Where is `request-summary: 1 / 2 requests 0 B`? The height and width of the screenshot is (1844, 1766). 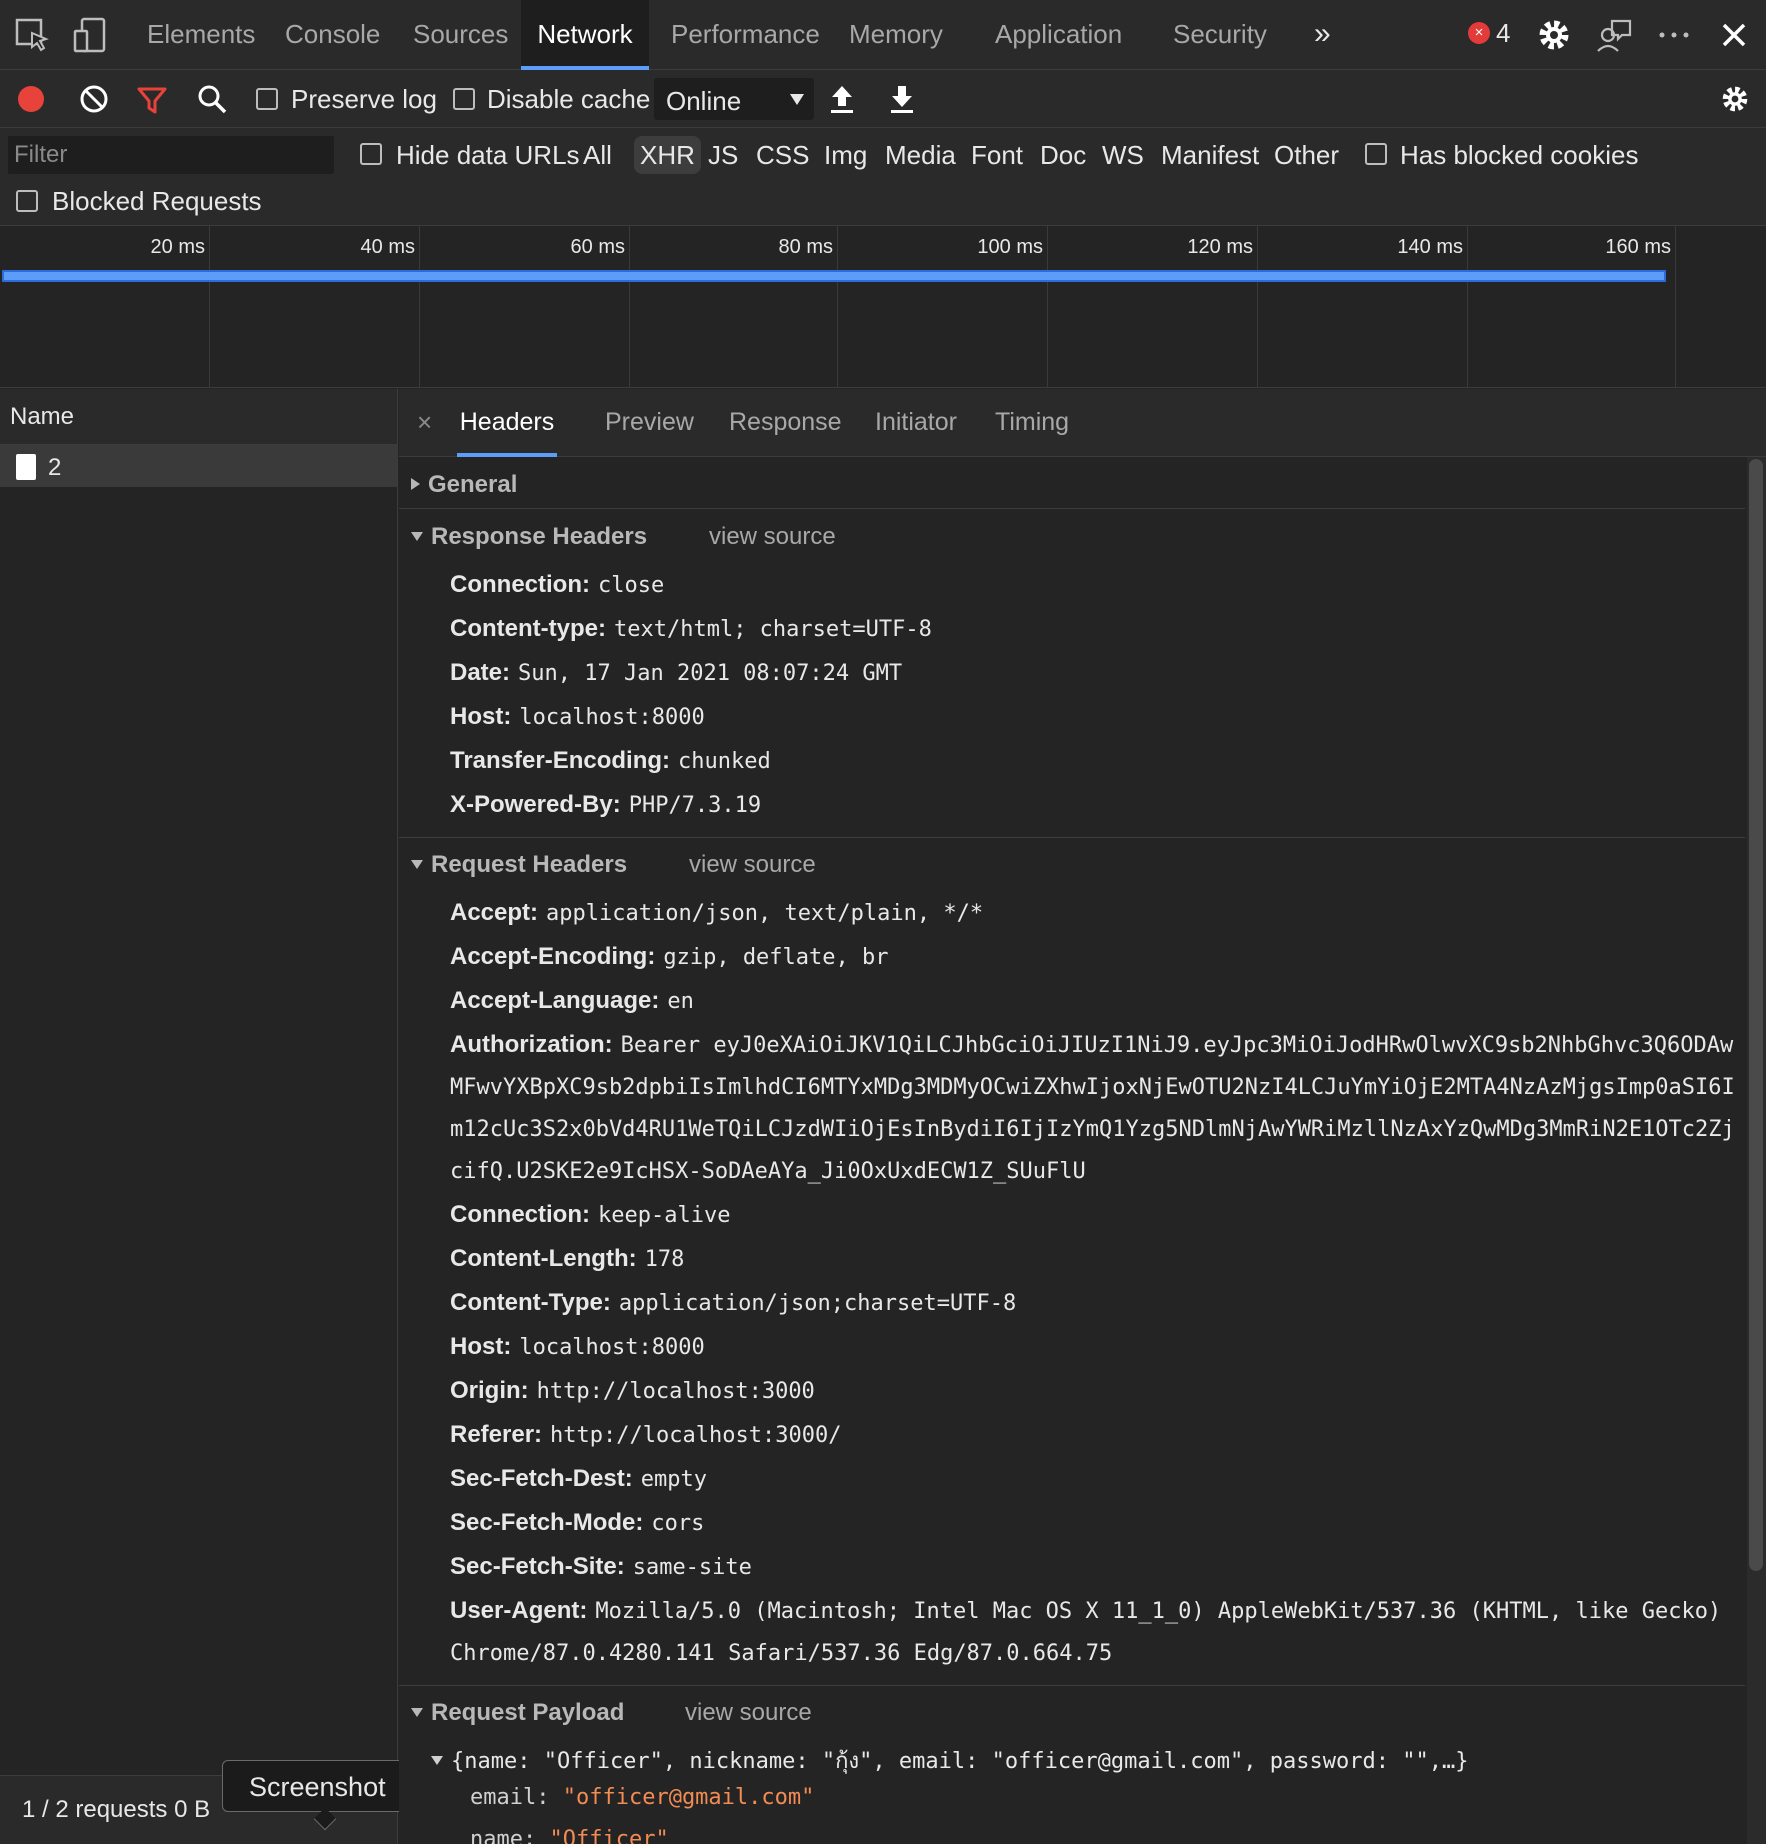 request-summary: 1 / 2 requests 0 B is located at coordinates (116, 1809).